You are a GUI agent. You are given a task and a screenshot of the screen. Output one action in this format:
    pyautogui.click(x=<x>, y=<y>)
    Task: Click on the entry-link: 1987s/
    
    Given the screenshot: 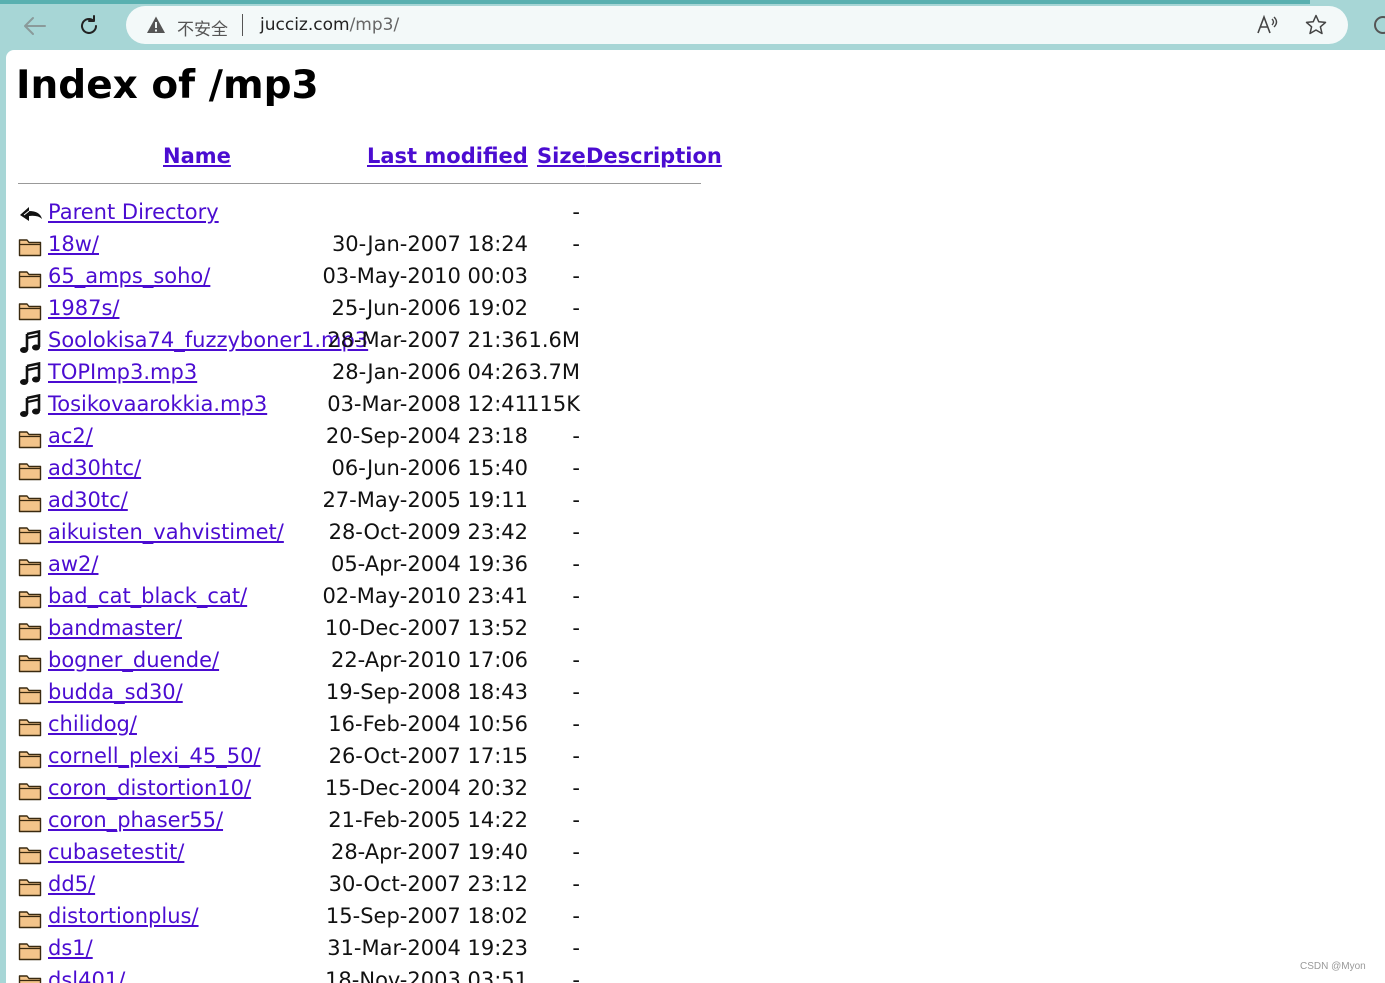 What is the action you would take?
    pyautogui.click(x=83, y=308)
    